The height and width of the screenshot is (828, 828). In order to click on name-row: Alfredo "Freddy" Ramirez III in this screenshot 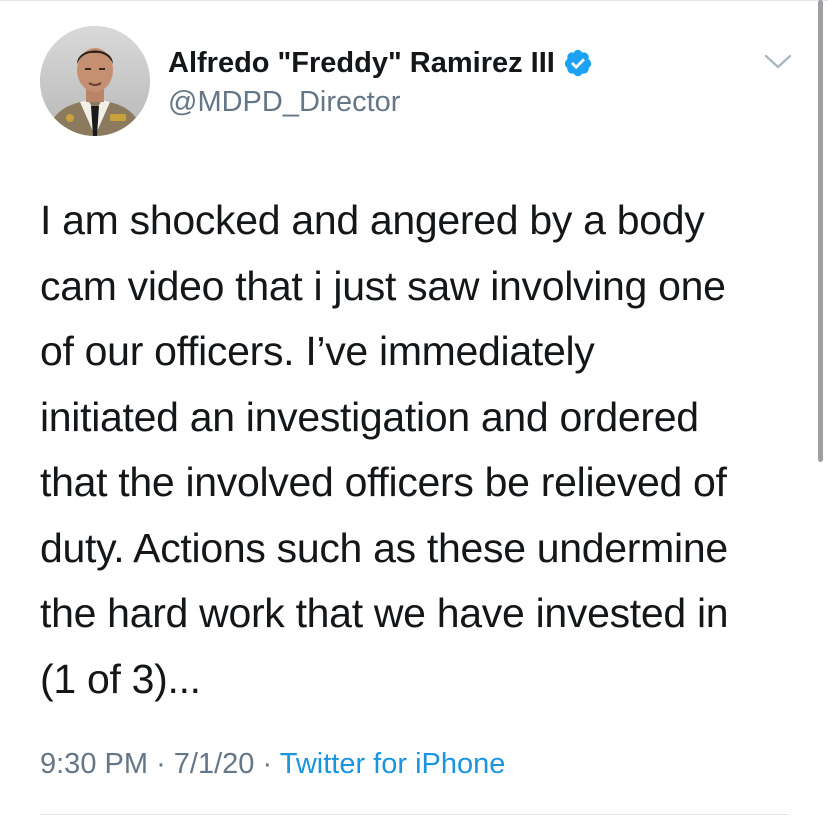, I will do `click(380, 63)`.